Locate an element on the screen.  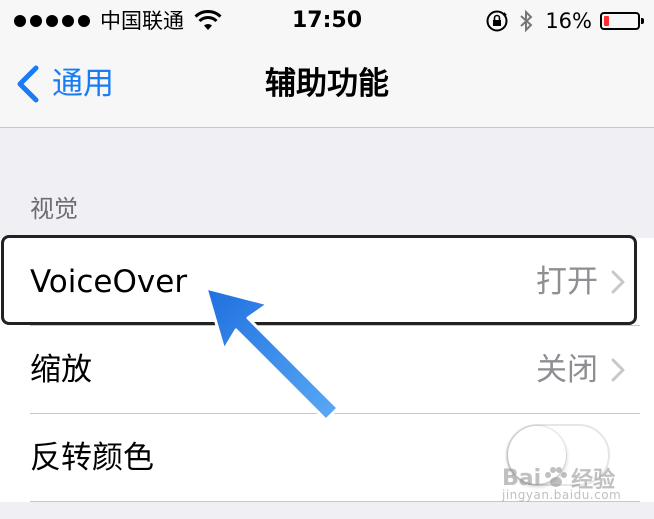
page-title: 辅助功能 is located at coordinates (327, 84).